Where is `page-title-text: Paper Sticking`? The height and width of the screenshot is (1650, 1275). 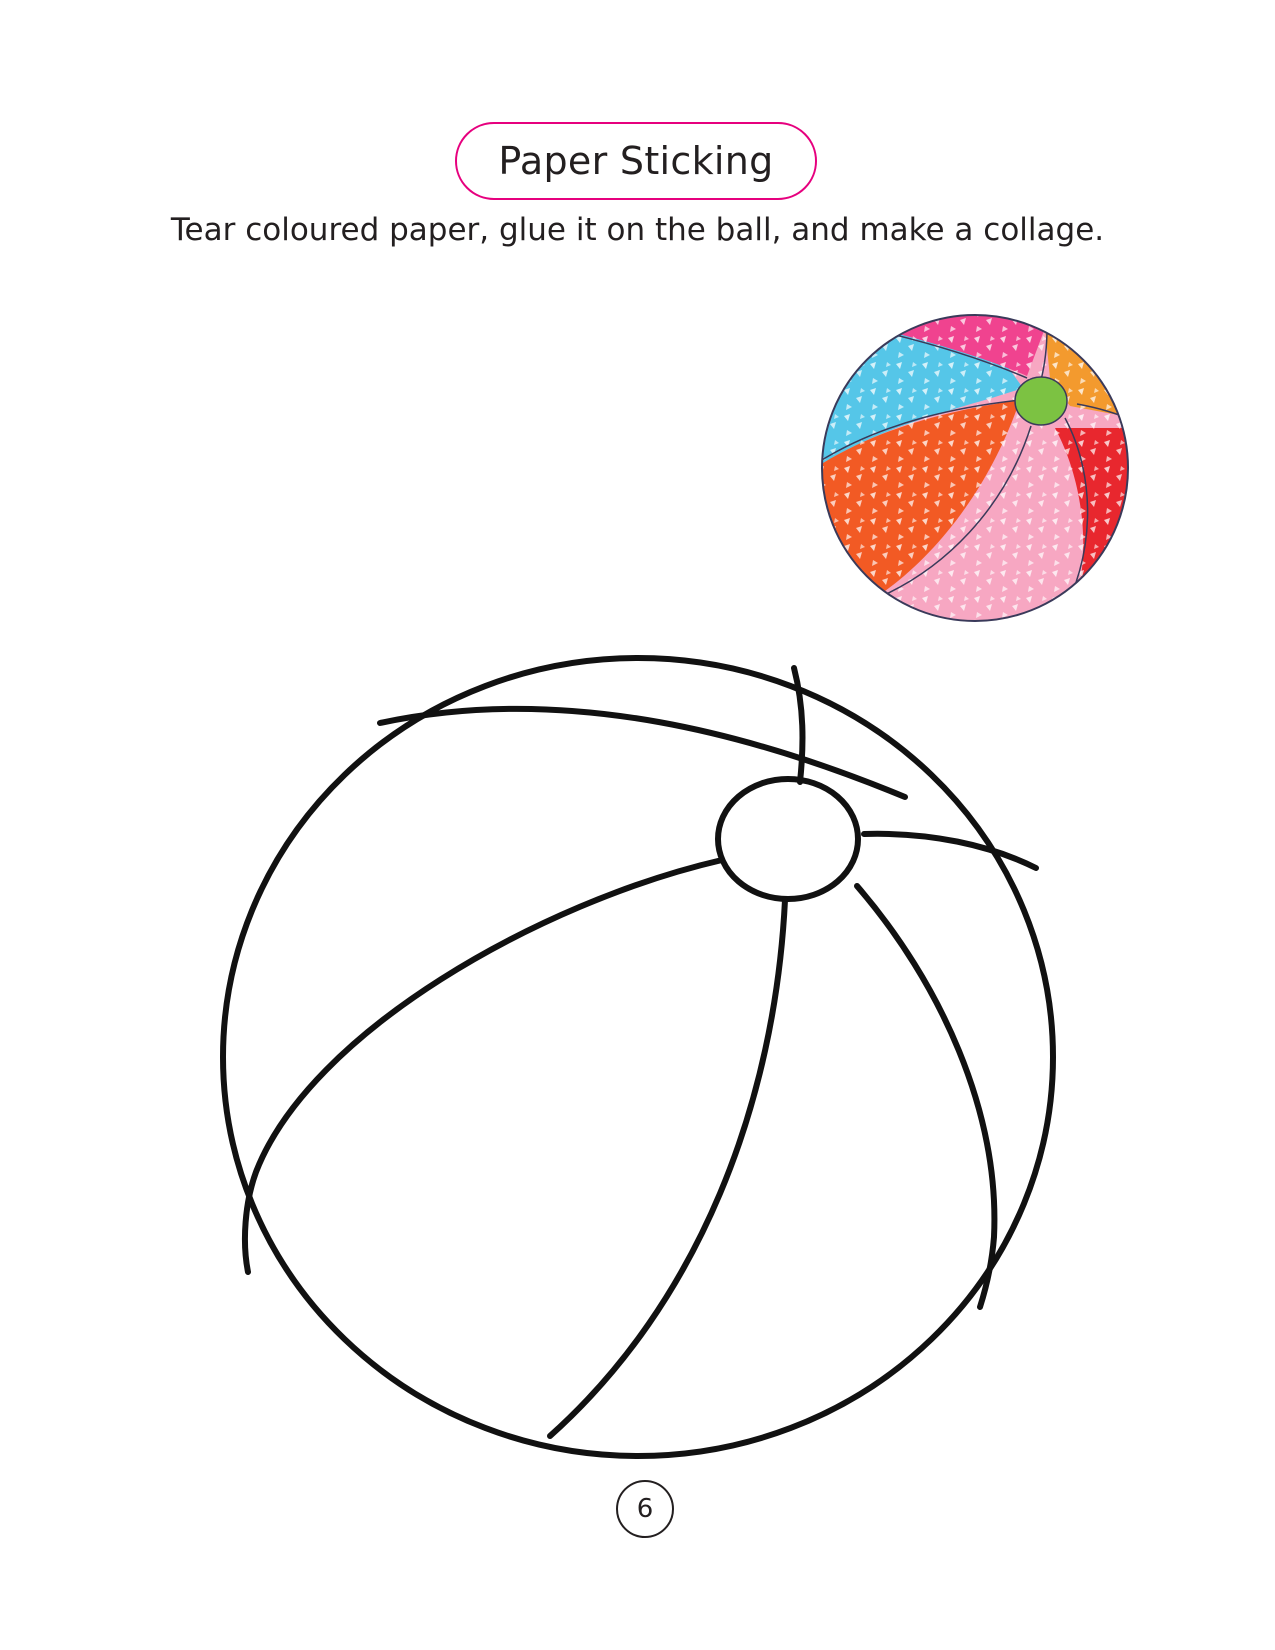 page-title-text: Paper Sticking is located at coordinates (636, 161).